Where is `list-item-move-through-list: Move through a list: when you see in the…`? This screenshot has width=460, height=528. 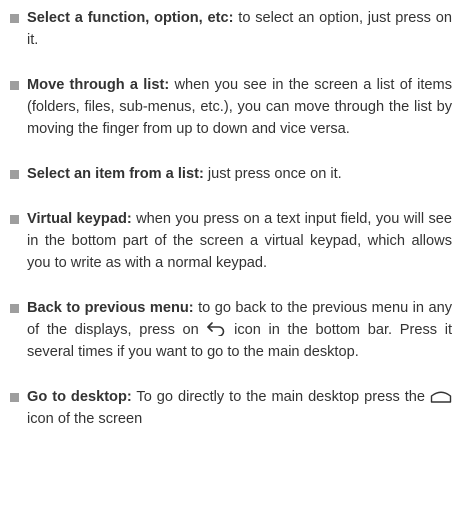
list-item-move-through-list: Move through a list: when you see in the… is located at coordinates (231, 107).